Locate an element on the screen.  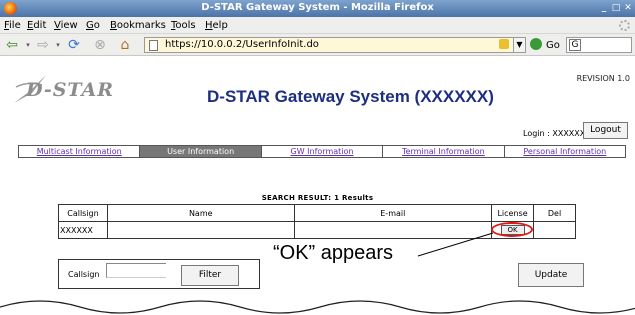
home-icon: ⌂ is located at coordinates (125, 45).